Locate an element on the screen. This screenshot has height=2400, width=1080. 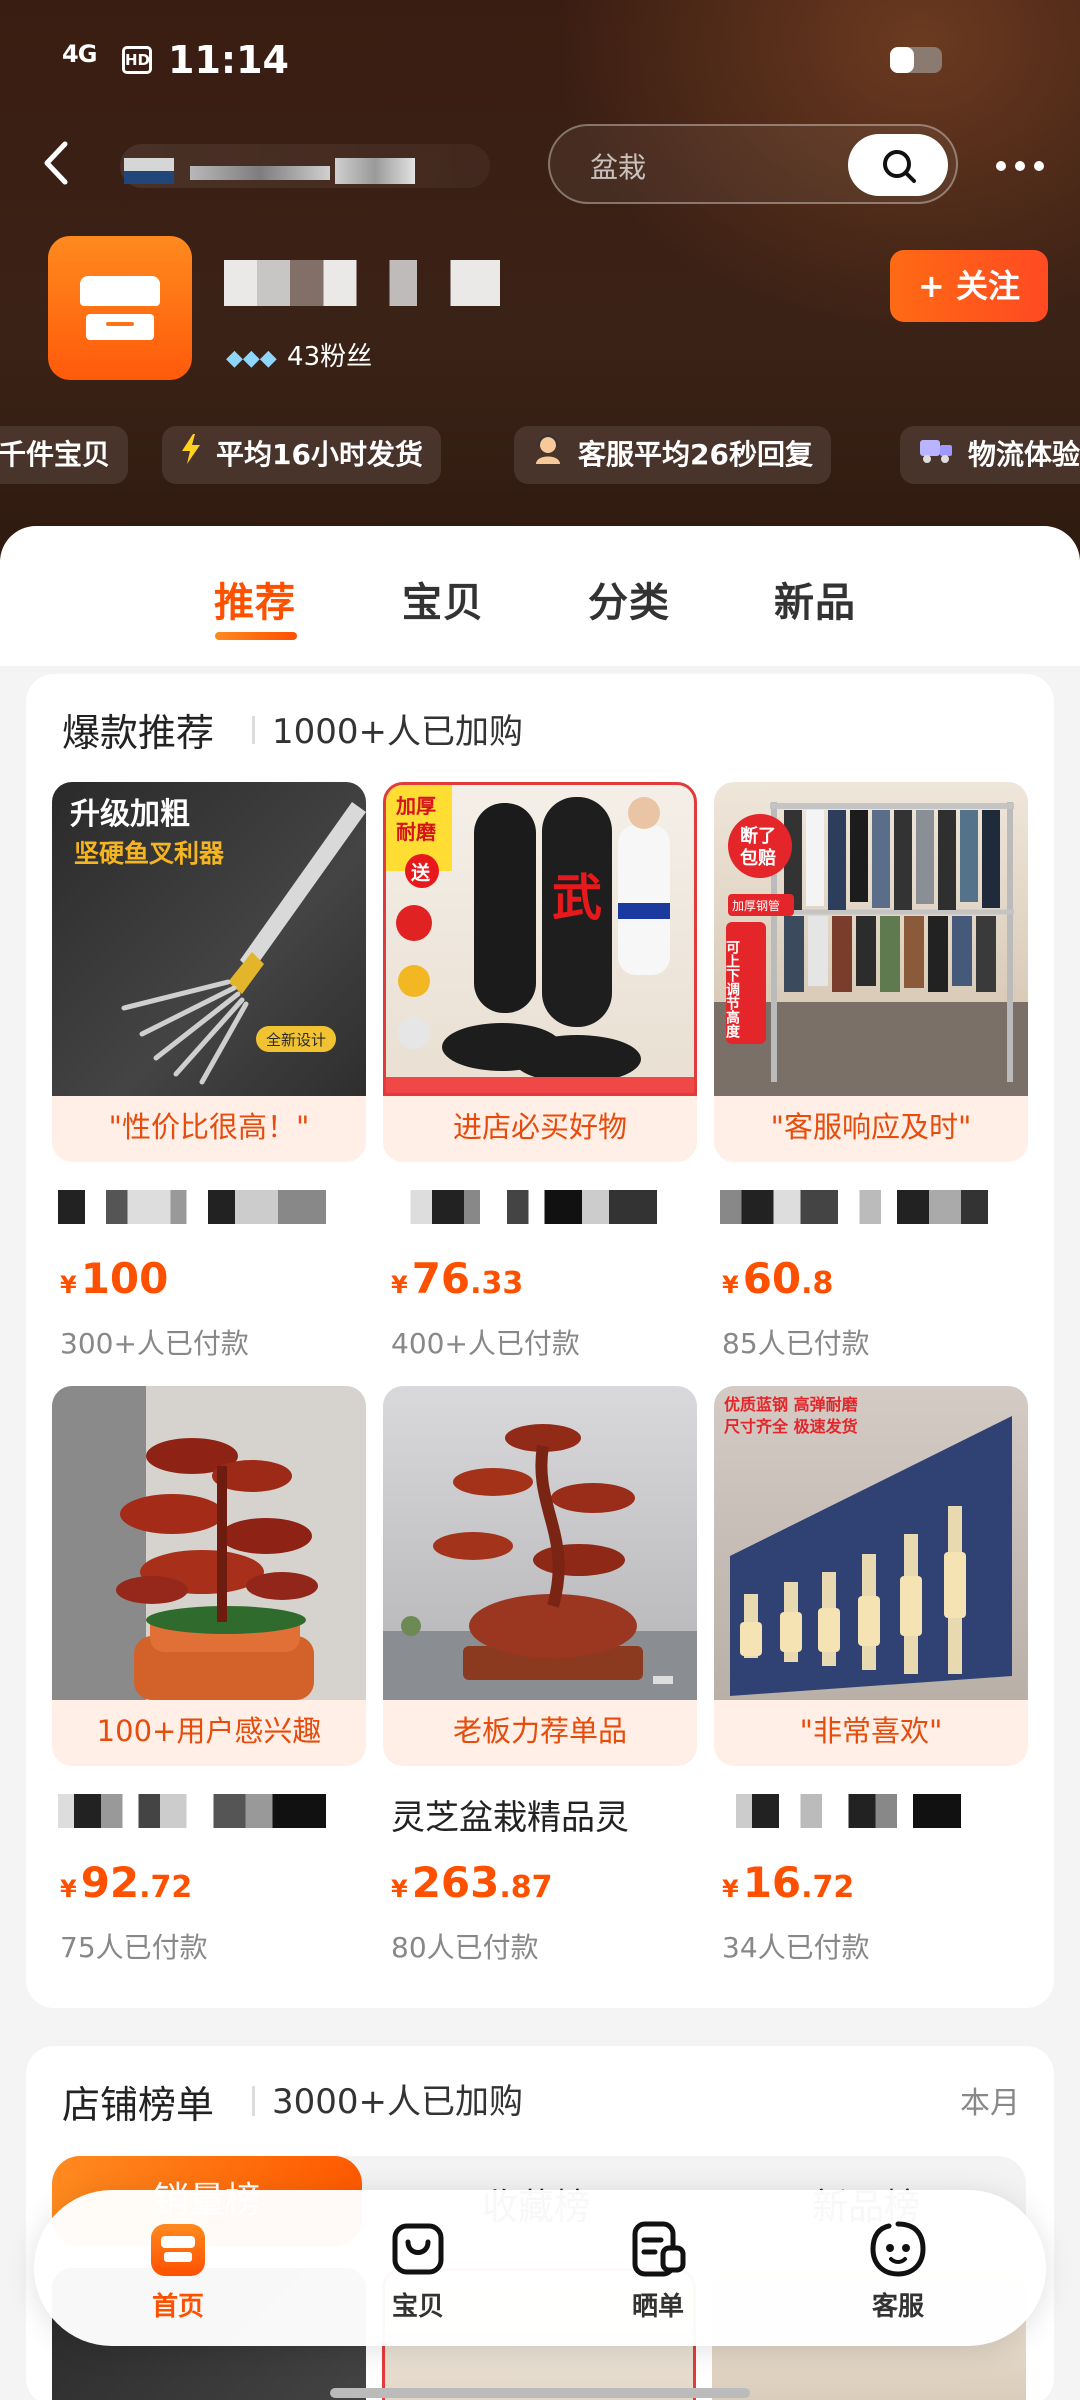
image-text: 送 is located at coordinates (421, 872).